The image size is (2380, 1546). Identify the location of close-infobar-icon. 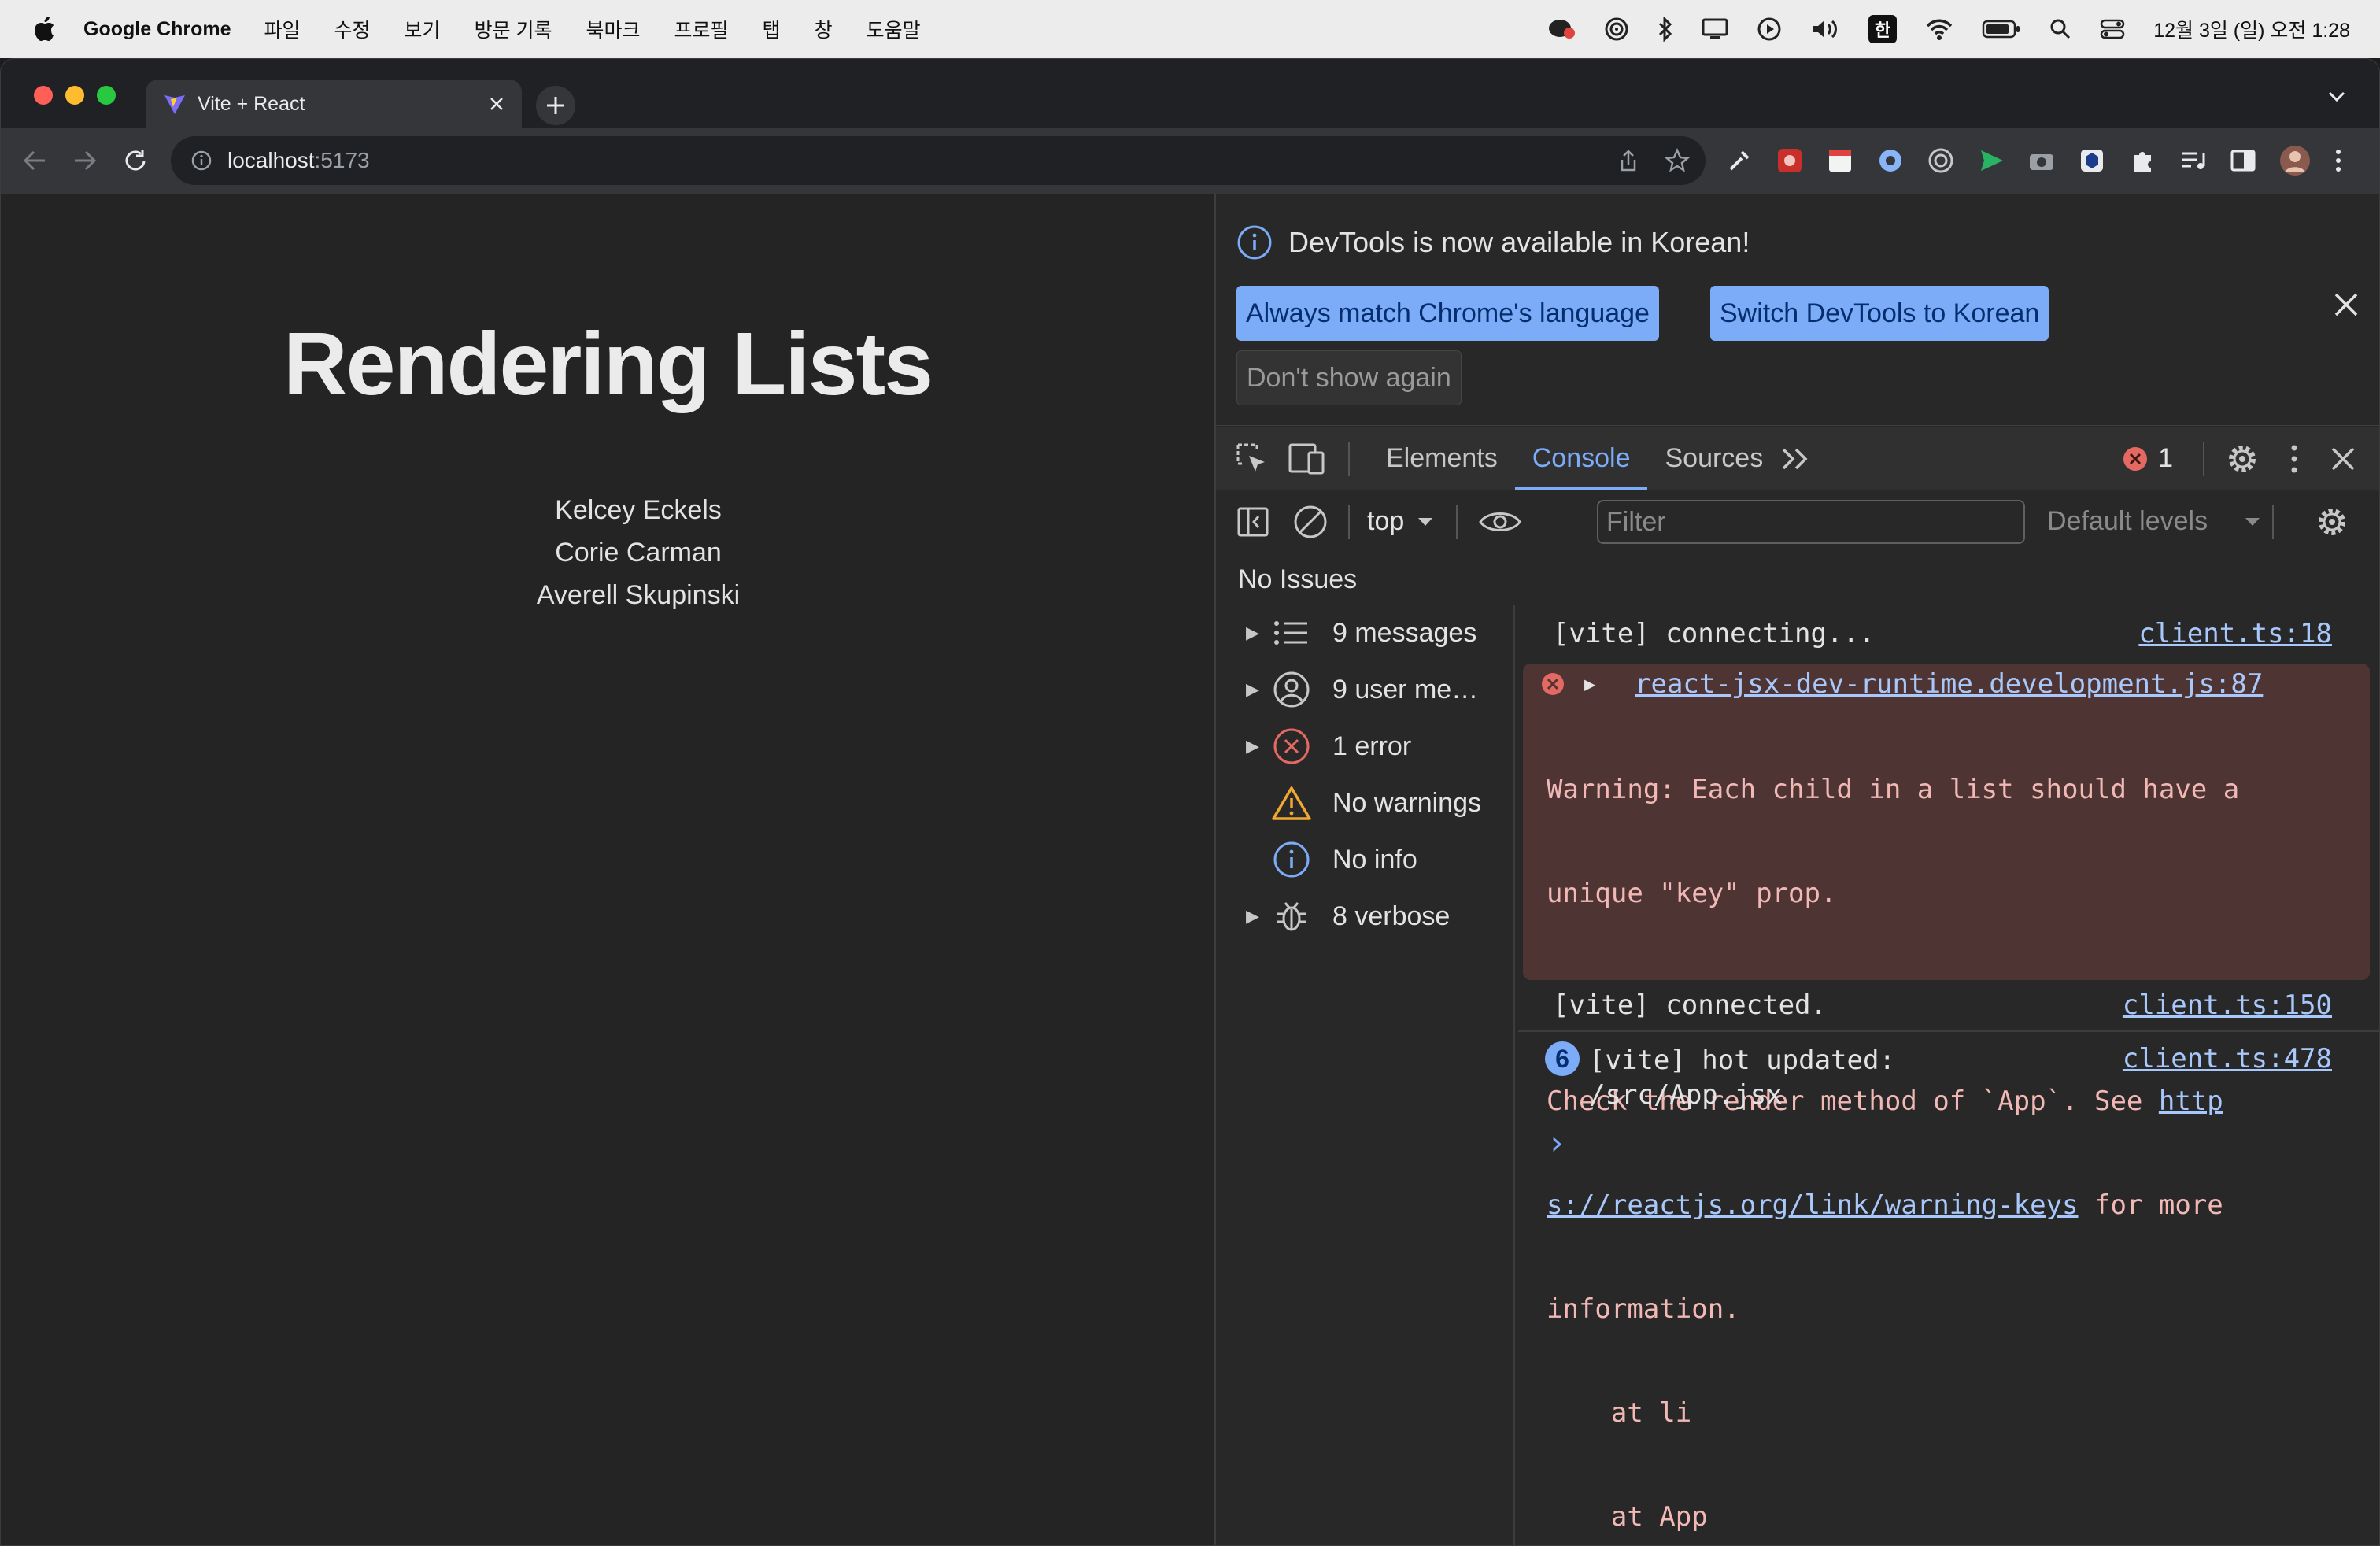
(2346, 304).